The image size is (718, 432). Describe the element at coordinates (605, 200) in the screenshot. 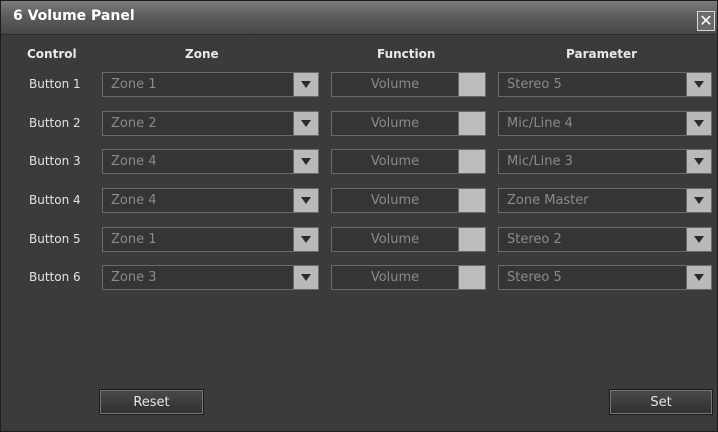

I see `parameter-select-4: Zone Master` at that location.